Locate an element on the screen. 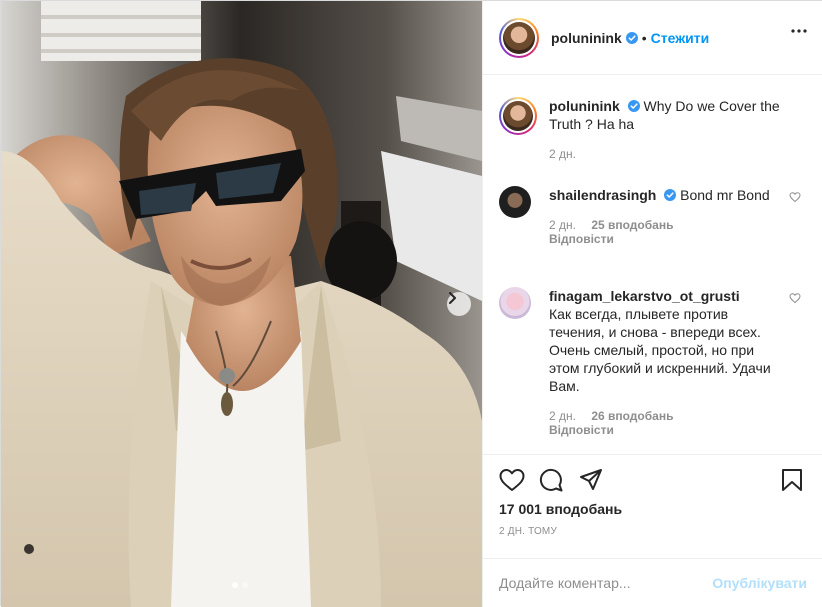 This screenshot has height=607, width=822. author-username: poluninink is located at coordinates (586, 38).